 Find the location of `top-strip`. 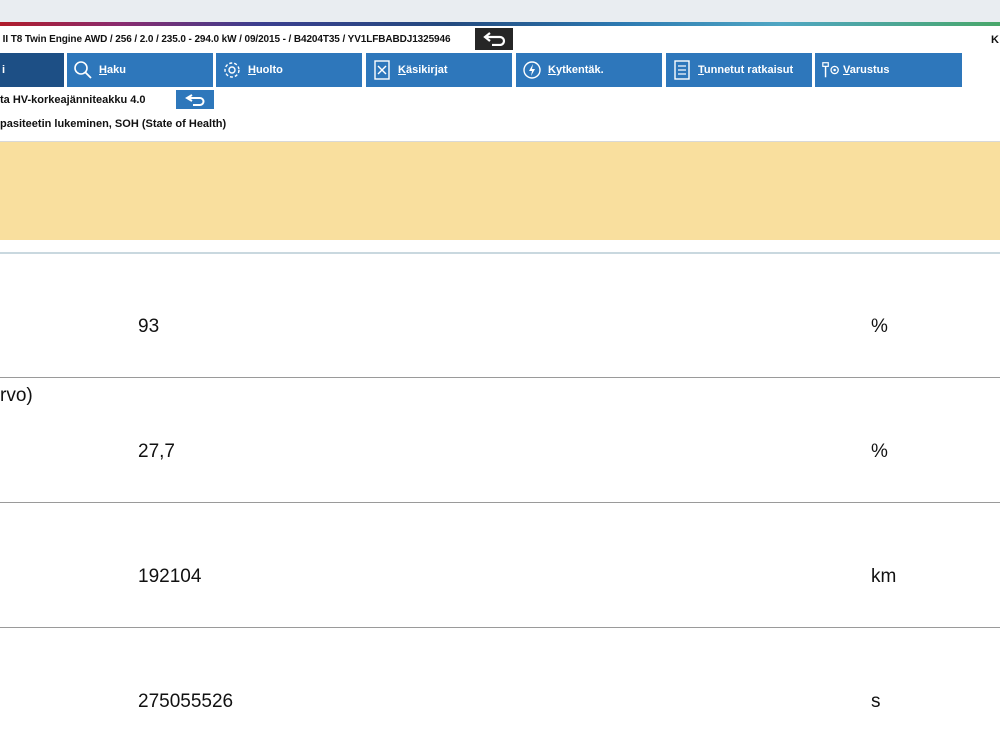

top-strip is located at coordinates (500, 11).